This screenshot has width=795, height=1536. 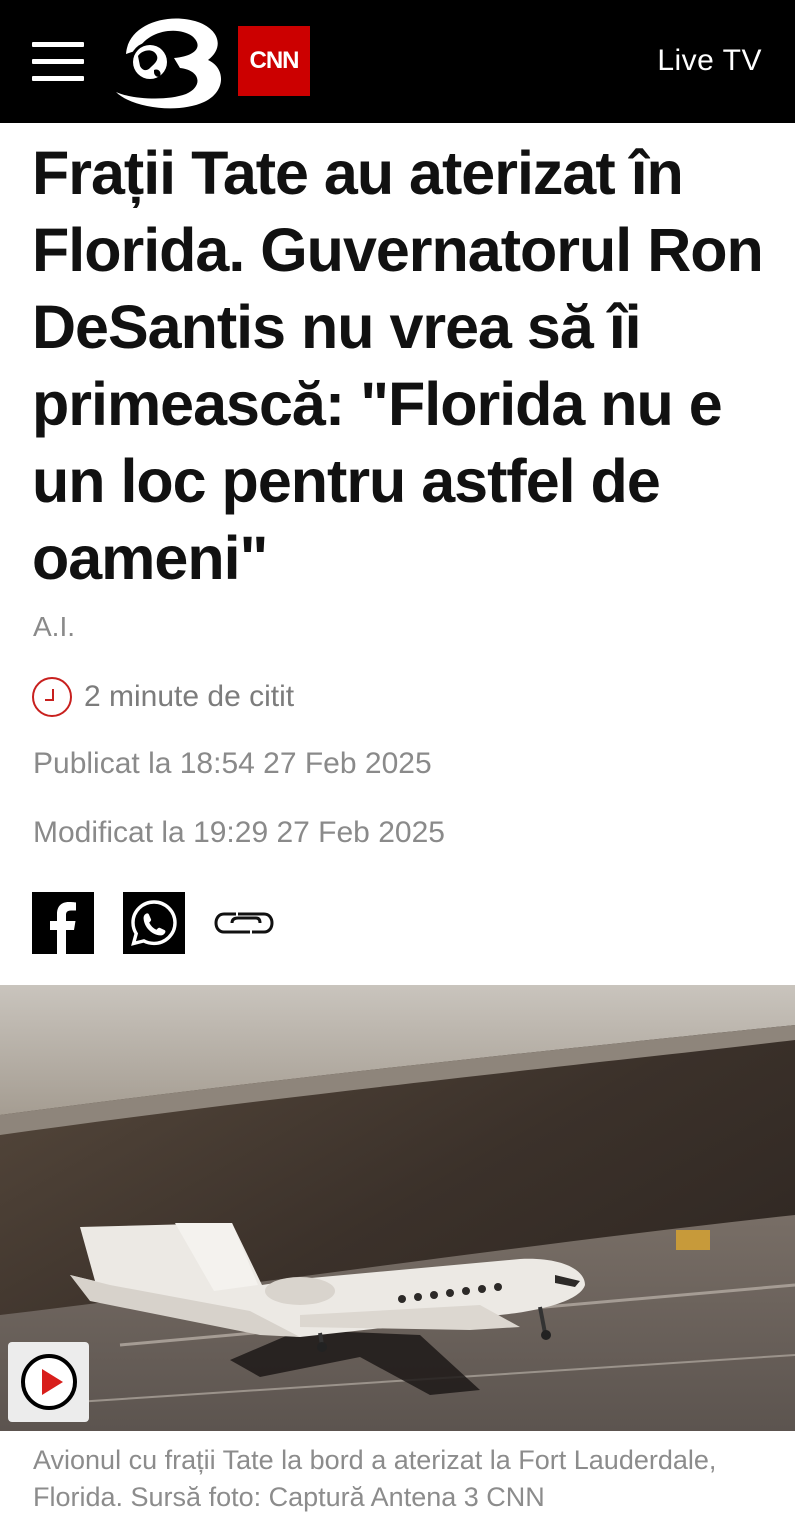 I want to click on live-tv-link: Live TV, so click(x=709, y=61).